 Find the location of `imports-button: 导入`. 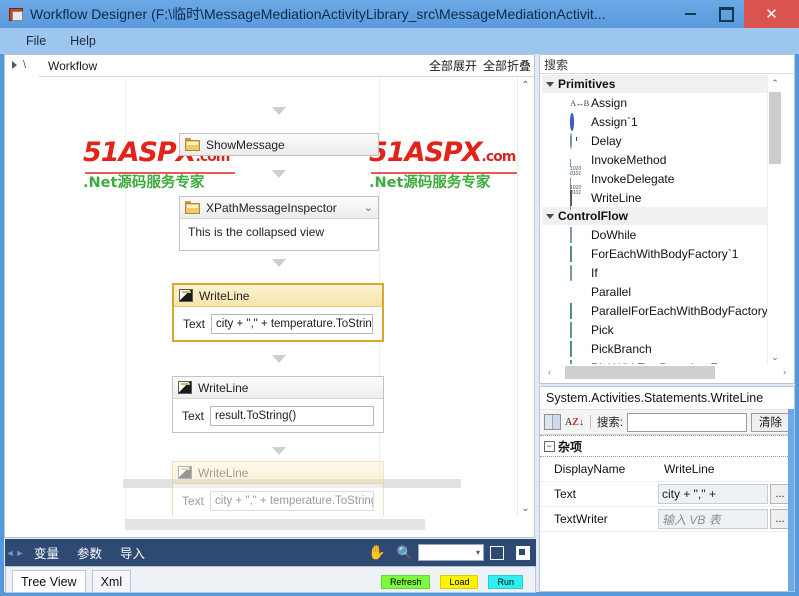

imports-button: 导入 is located at coordinates (132, 552).